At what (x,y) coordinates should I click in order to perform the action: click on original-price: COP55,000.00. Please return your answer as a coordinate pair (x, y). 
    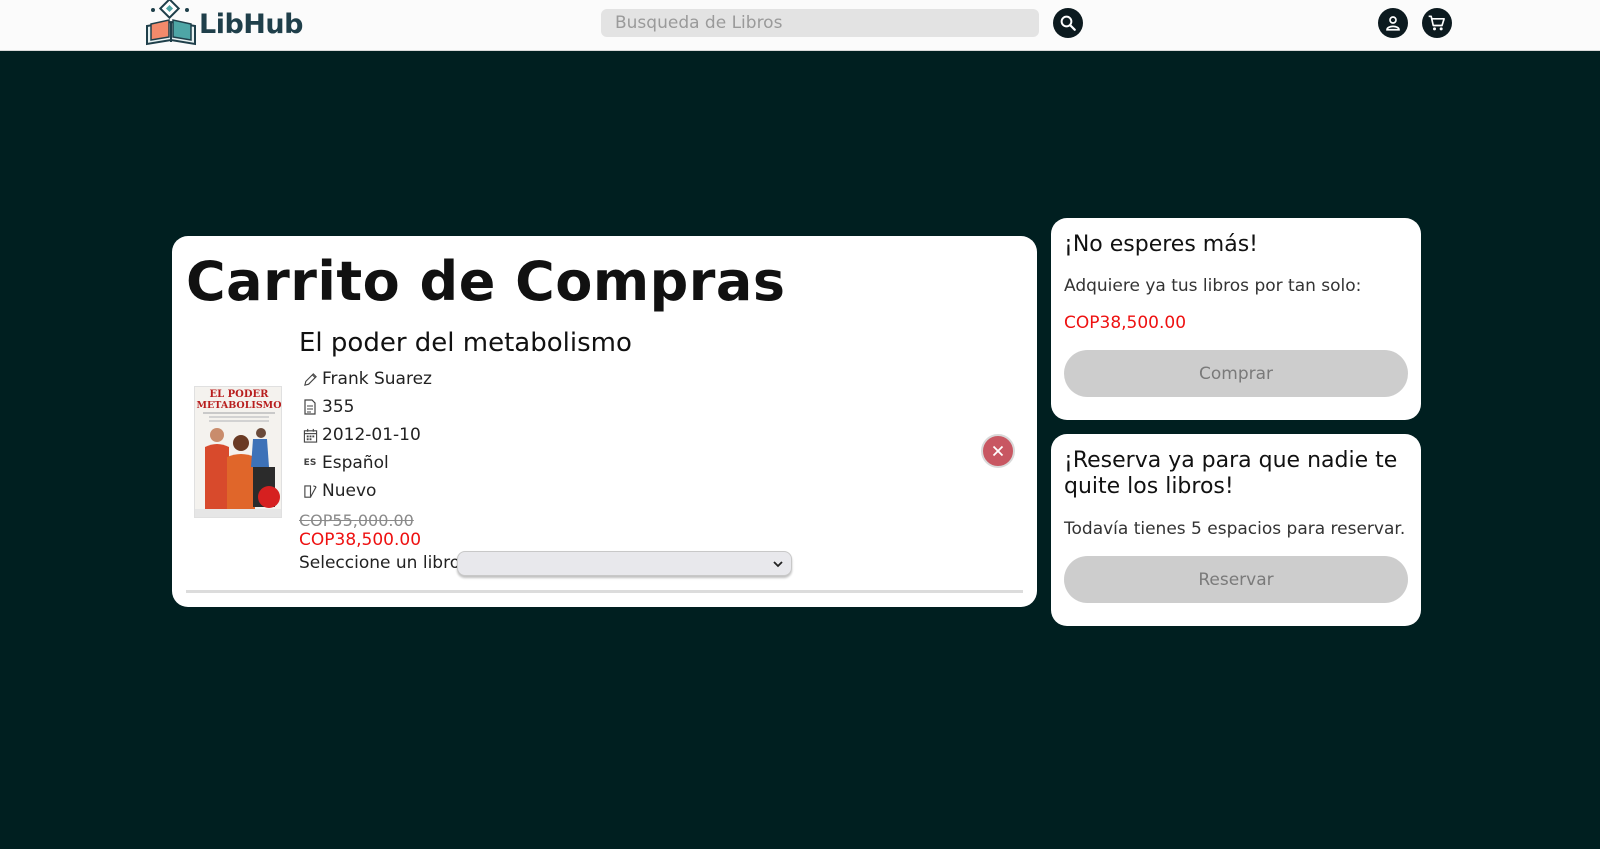
    Looking at the image, I should click on (356, 520).